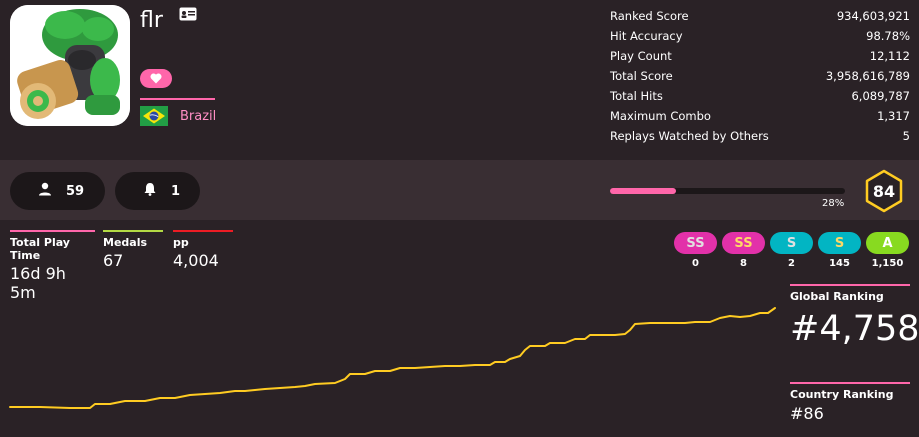 The width and height of the screenshot is (919, 437). What do you see at coordinates (695, 263) in the screenshot?
I see `grade-count: 0` at bounding box center [695, 263].